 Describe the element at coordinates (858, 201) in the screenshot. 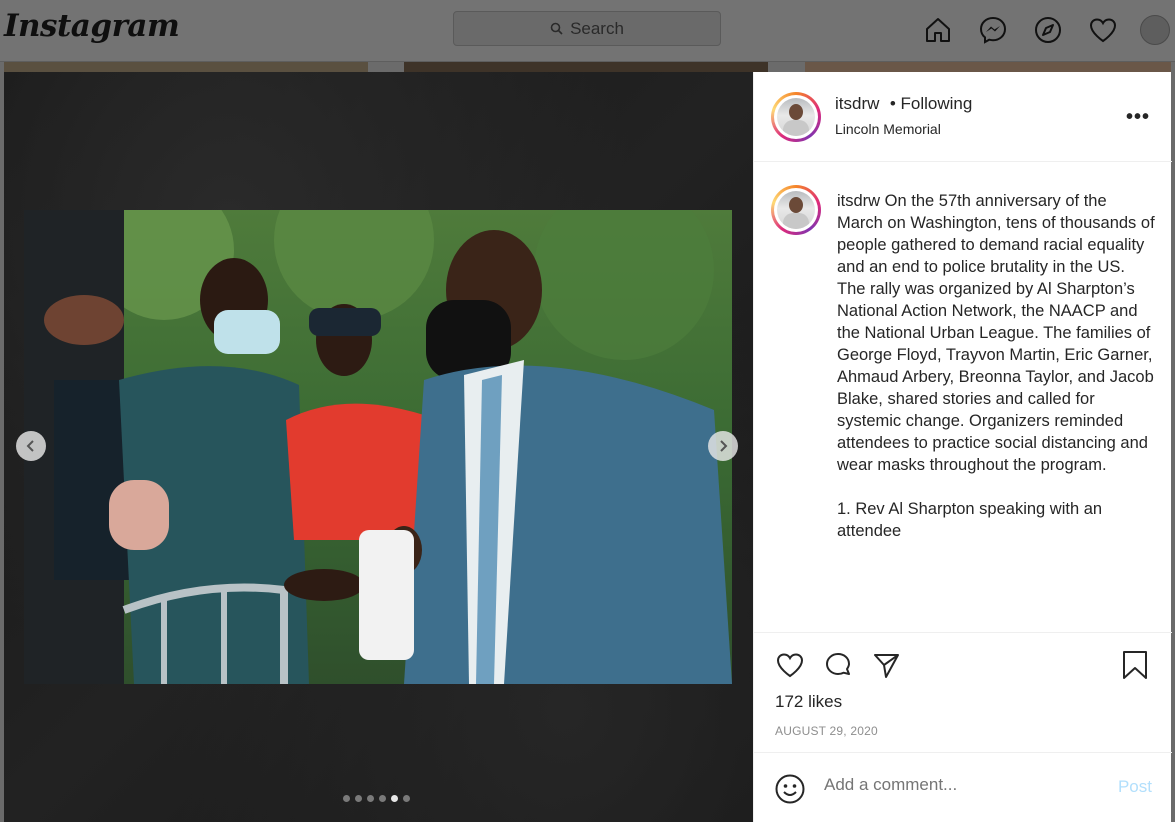

I see `caption-username: itsdrw` at that location.